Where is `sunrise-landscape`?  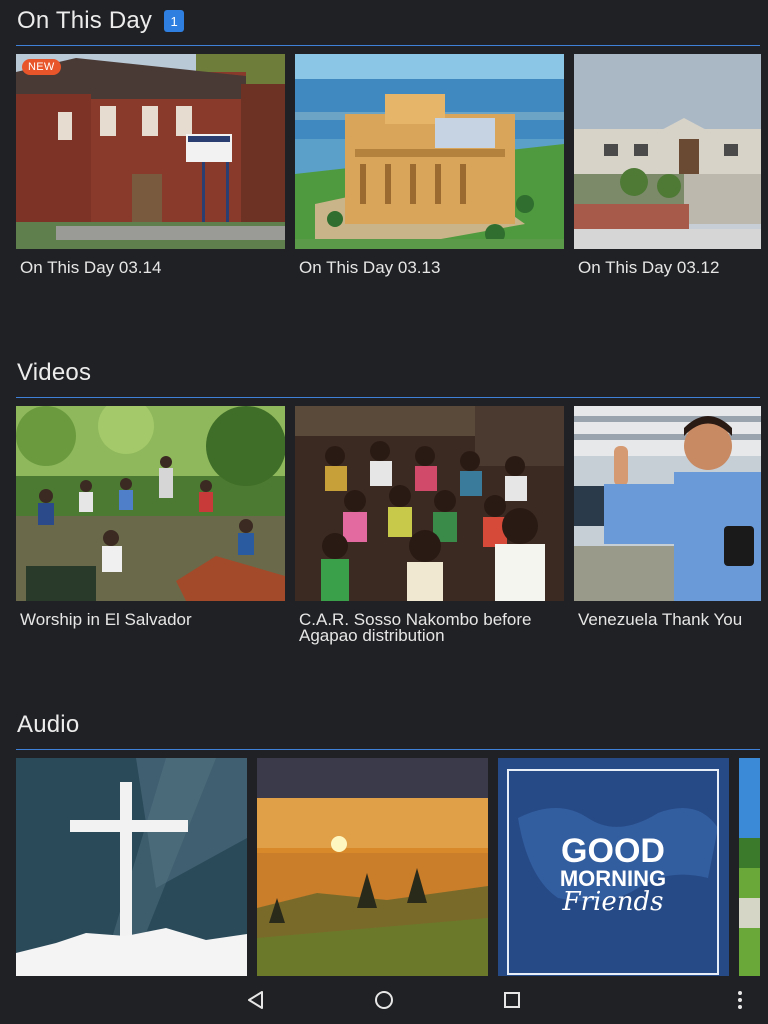 sunrise-landscape is located at coordinates (372, 867).